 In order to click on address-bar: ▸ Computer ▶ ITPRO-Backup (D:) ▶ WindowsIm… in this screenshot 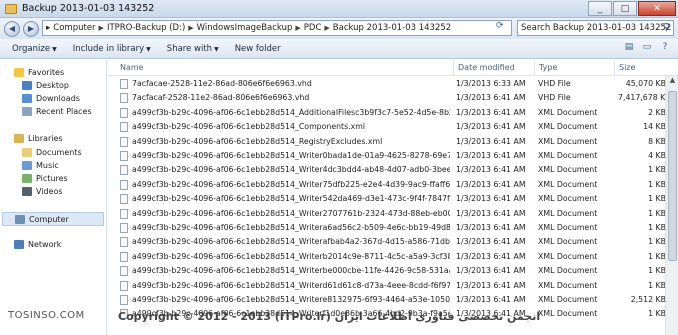, I will do `click(277, 28)`.